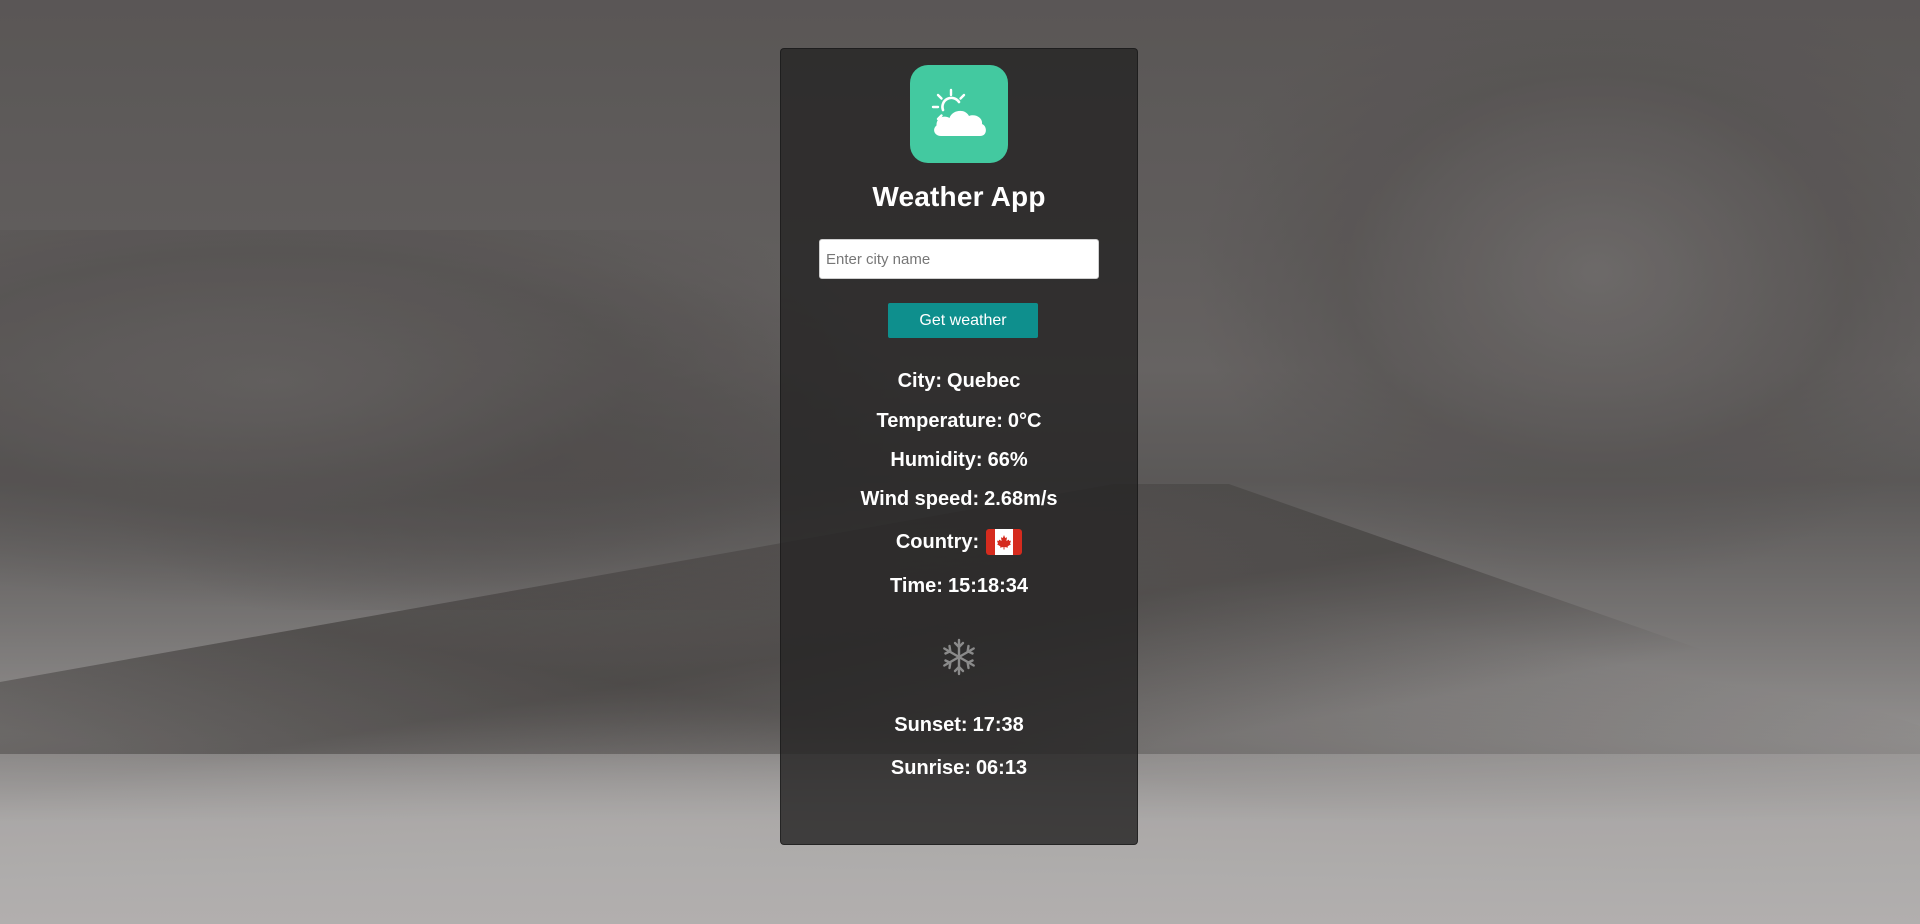 The image size is (1920, 924). Describe the element at coordinates (916, 586) in the screenshot. I see `time-label: Time:` at that location.